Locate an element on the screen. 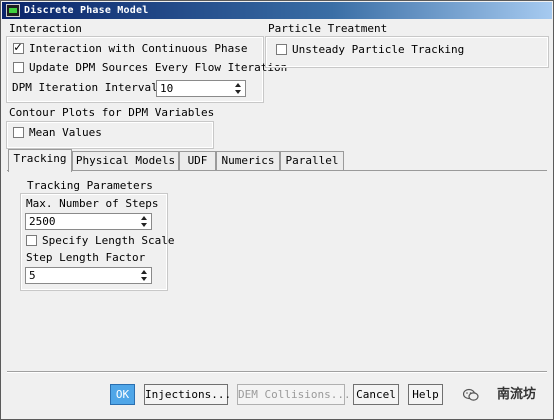 The width and height of the screenshot is (554, 420). step-length-factor-label: Step Length Factor is located at coordinates (86, 257).